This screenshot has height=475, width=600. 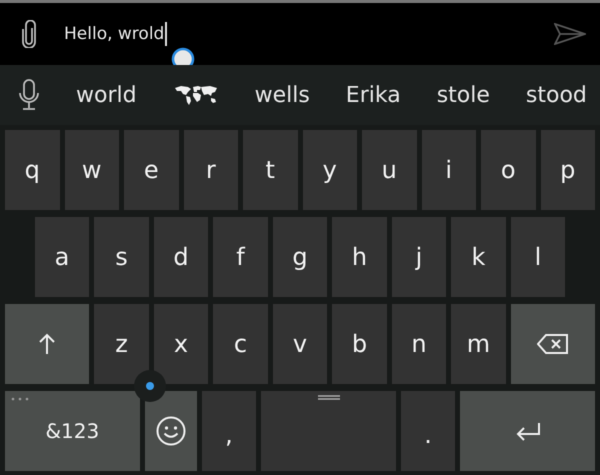 I want to click on suggestion-word: stood, so click(x=556, y=95).